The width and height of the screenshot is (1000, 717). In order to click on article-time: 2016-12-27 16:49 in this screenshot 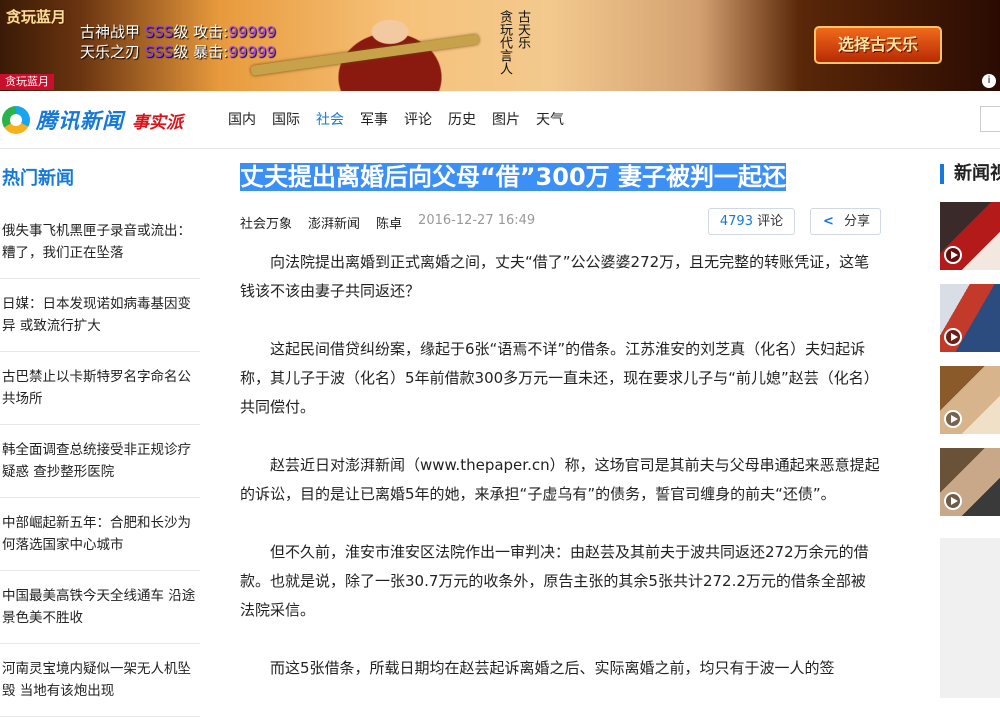, I will do `click(477, 220)`.